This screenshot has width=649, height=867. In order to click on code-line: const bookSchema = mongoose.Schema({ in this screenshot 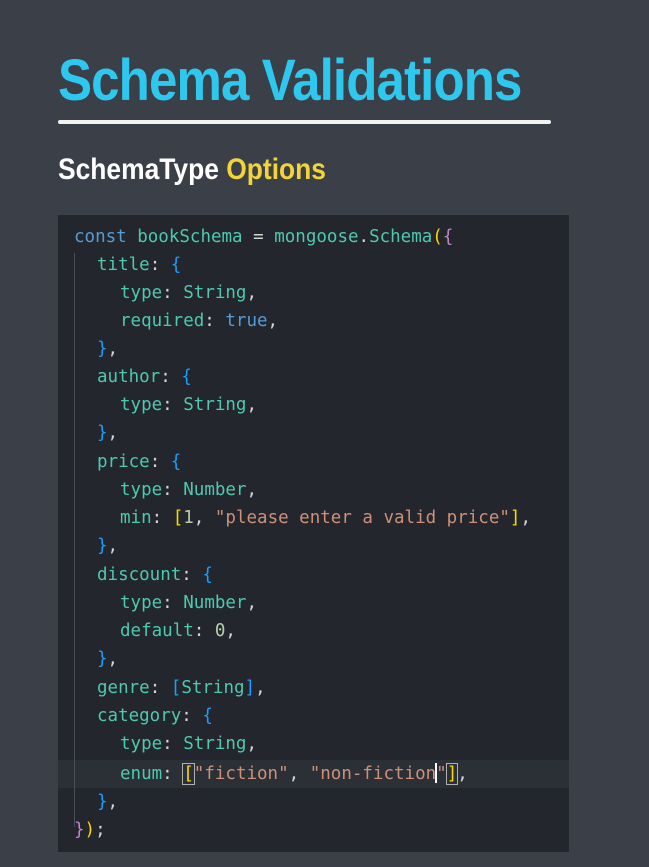, I will do `click(264, 237)`.